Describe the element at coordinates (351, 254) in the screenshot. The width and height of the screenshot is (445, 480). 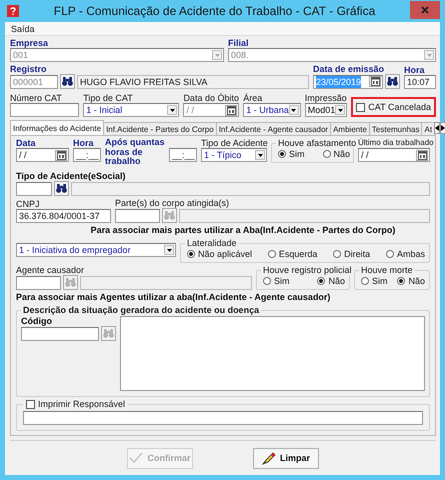
I see `radio-button: Direita` at that location.